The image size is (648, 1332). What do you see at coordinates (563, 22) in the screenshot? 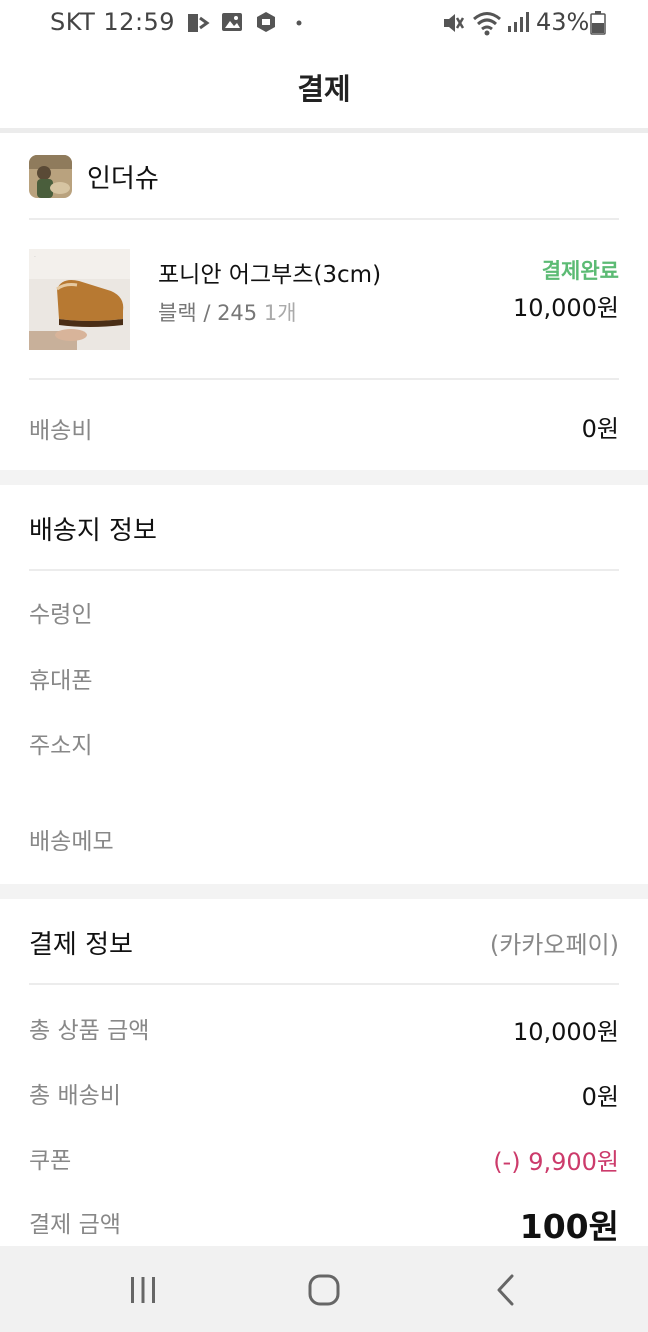
I see `battery-percent: 43%` at bounding box center [563, 22].